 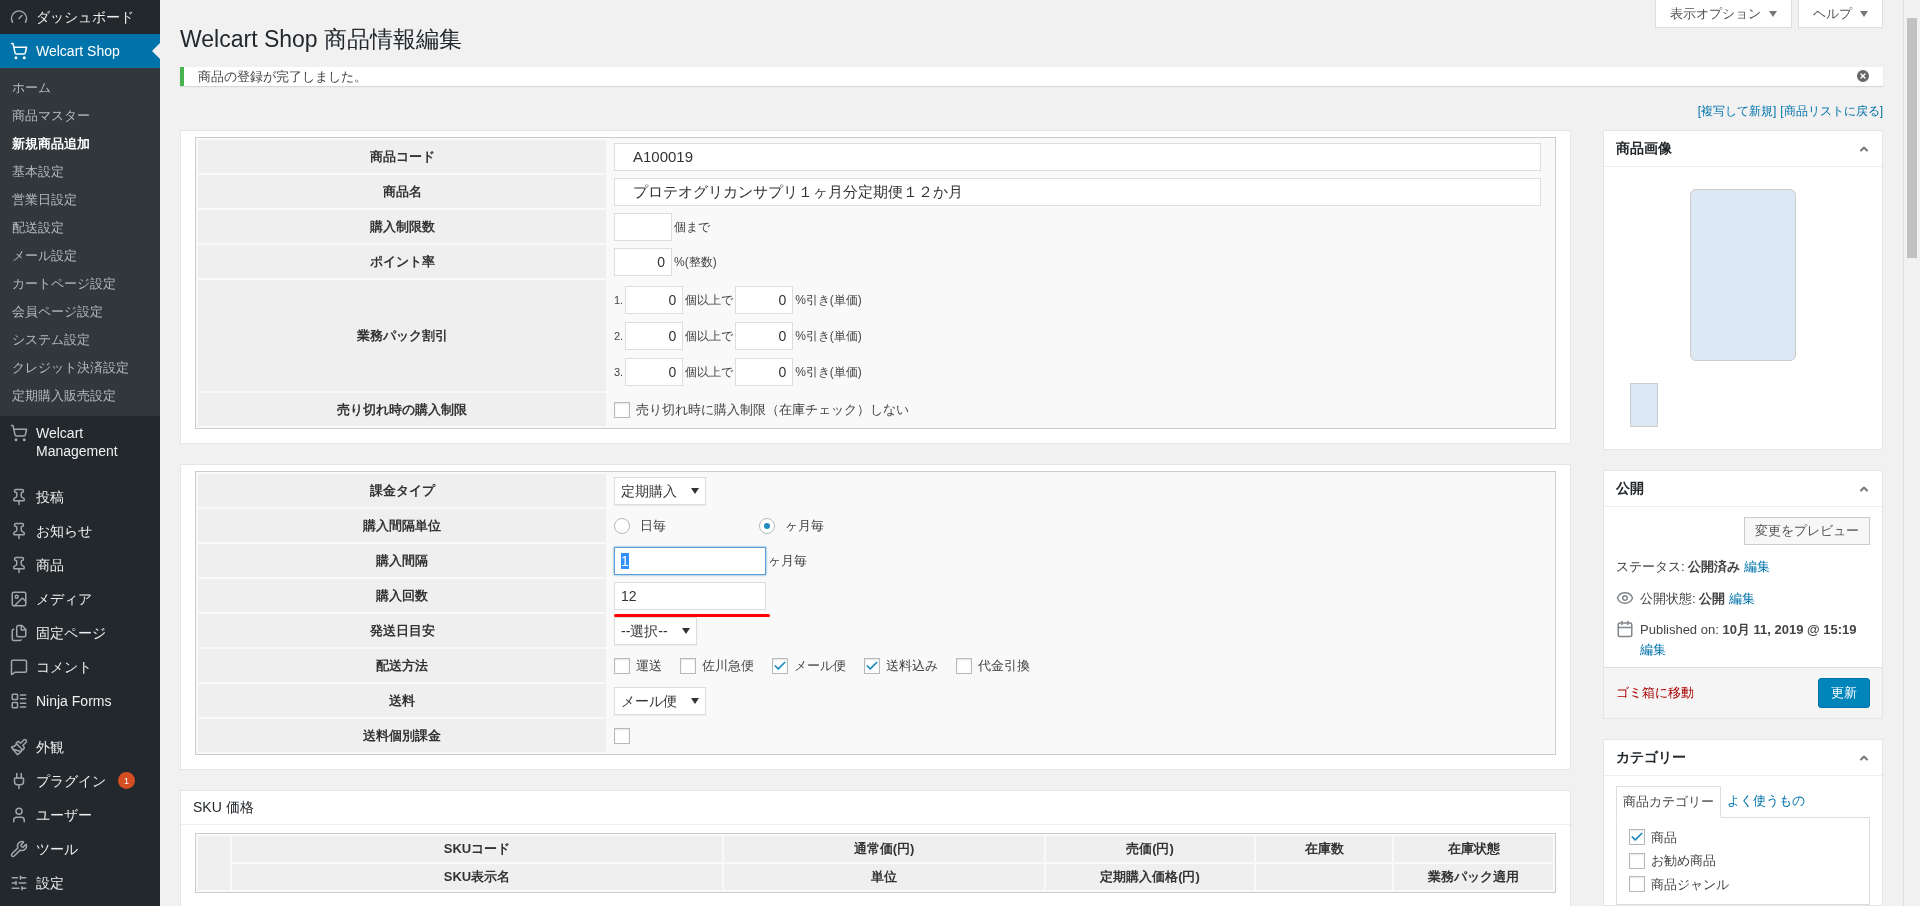 I want to click on submenu-item: 新規商品追加, so click(x=80, y=144).